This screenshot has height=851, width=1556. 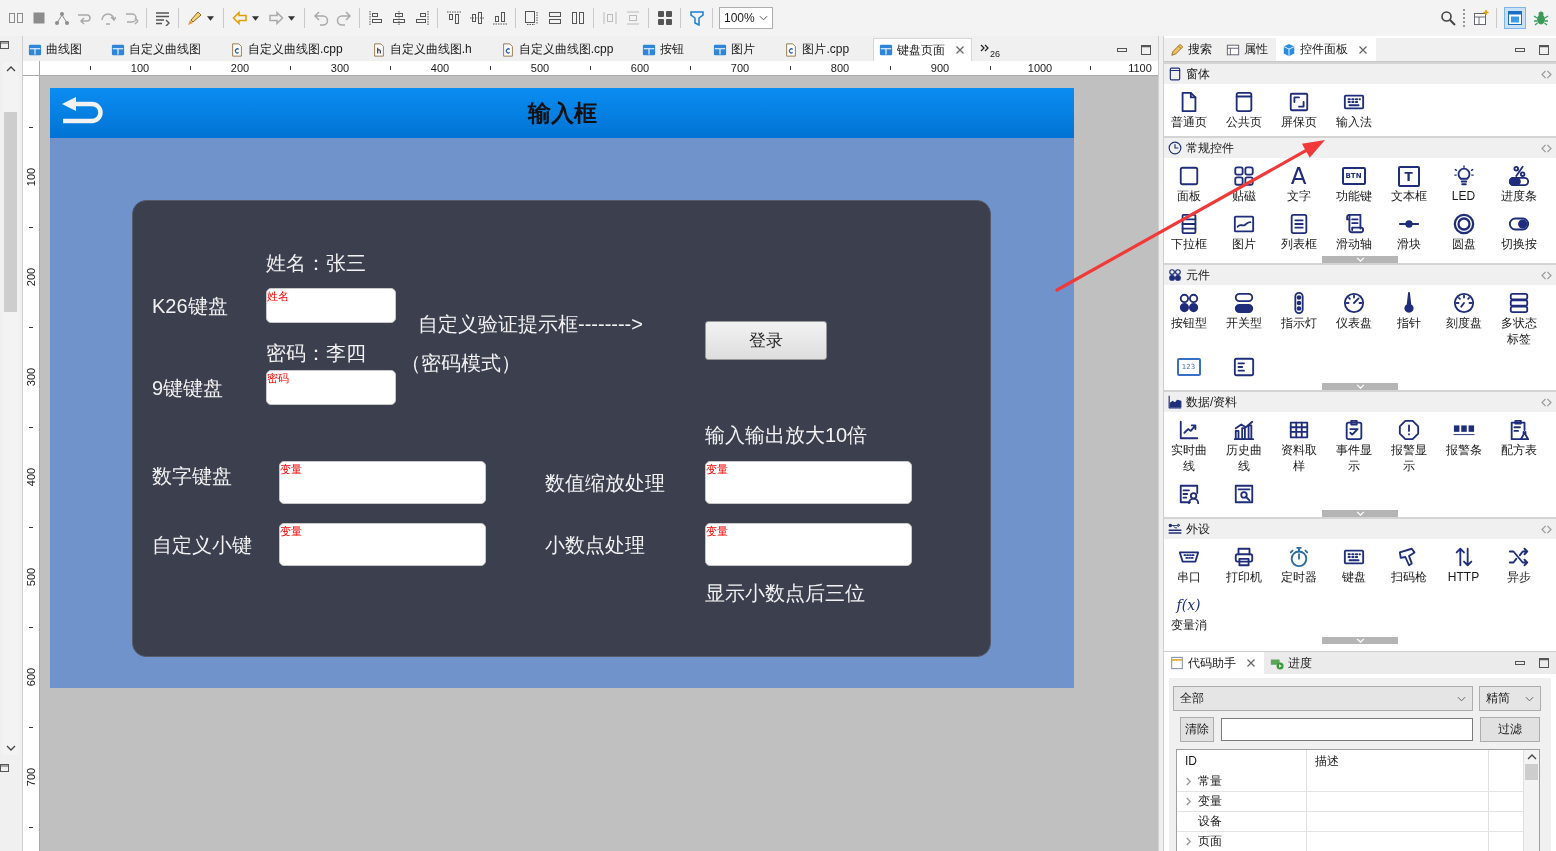 What do you see at coordinates (1518, 182) in the screenshot?
I see `palette-item: 进度条` at bounding box center [1518, 182].